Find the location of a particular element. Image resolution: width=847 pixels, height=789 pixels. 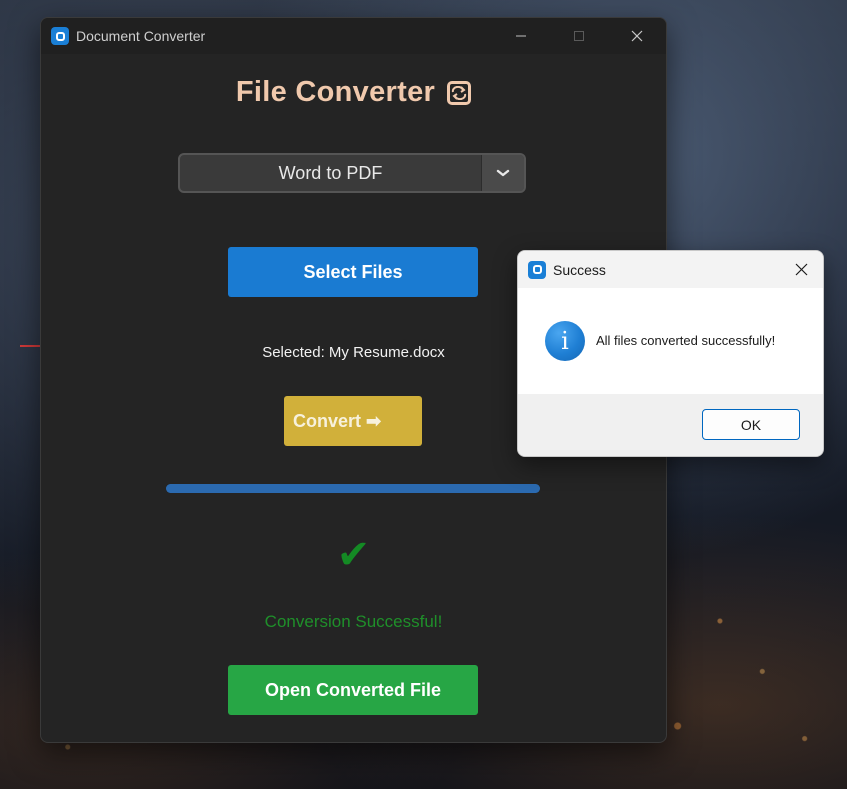

background-artifact is located at coordinates (30, 346).